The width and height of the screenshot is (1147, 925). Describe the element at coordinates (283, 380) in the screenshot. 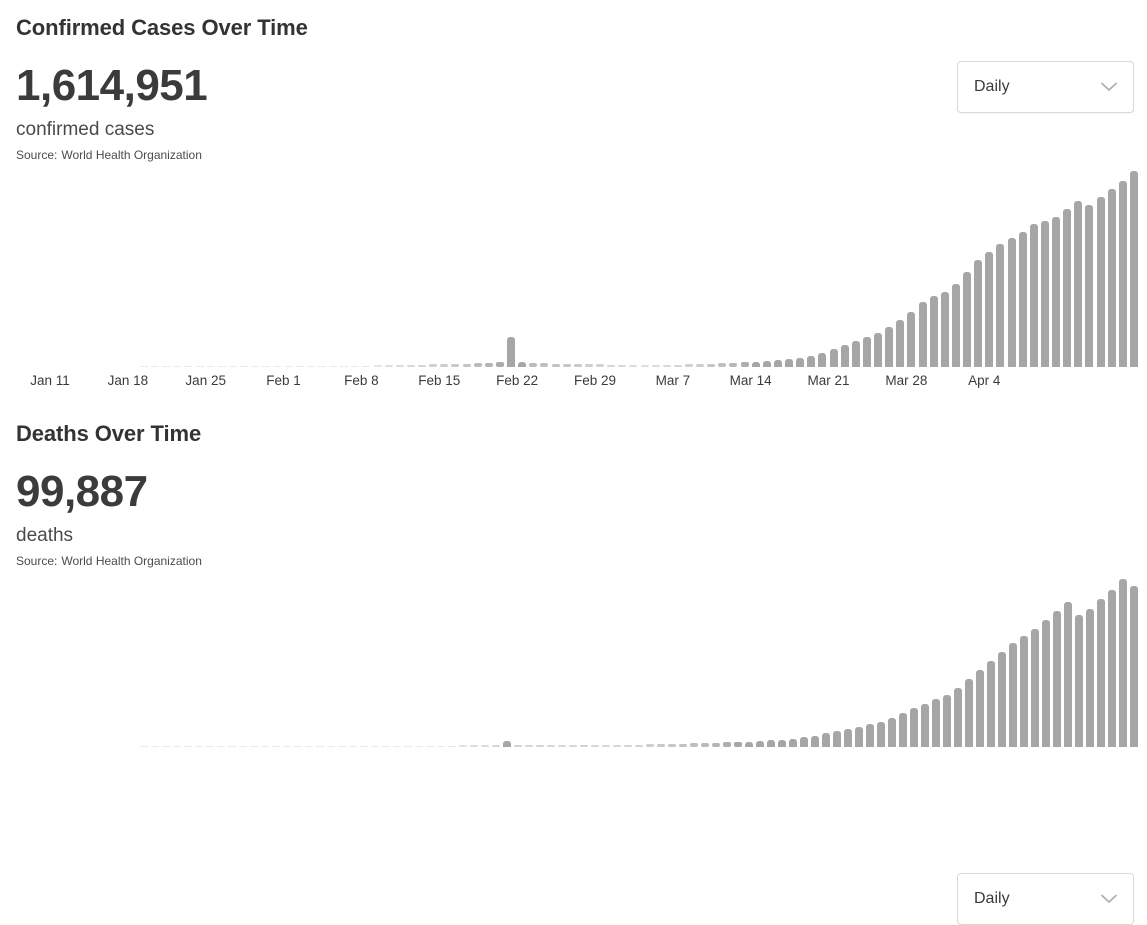

I see `x-axis-tick-label: Feb 1` at that location.